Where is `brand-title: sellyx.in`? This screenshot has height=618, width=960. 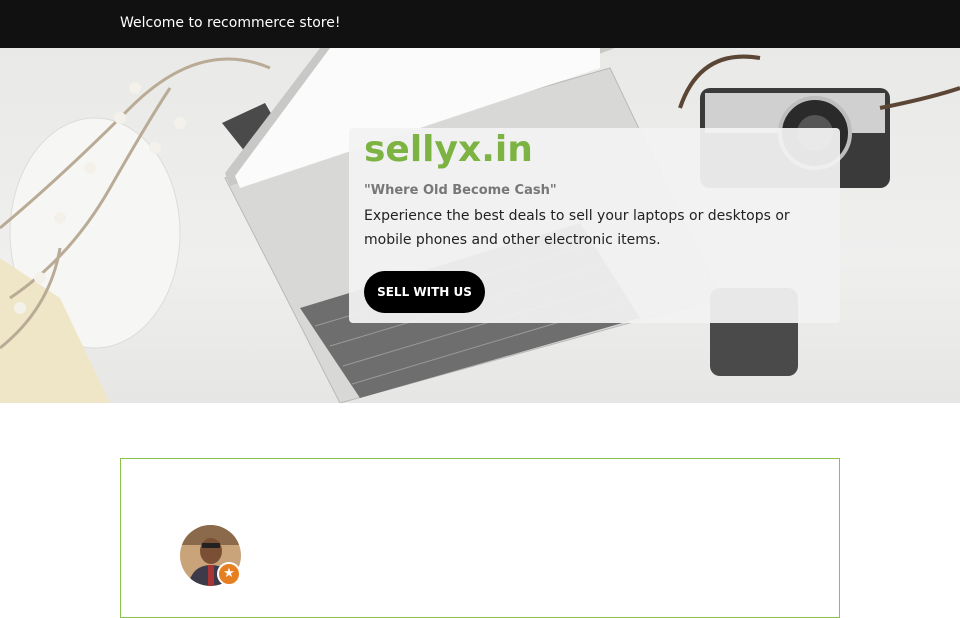 brand-title: sellyx.in is located at coordinates (448, 149).